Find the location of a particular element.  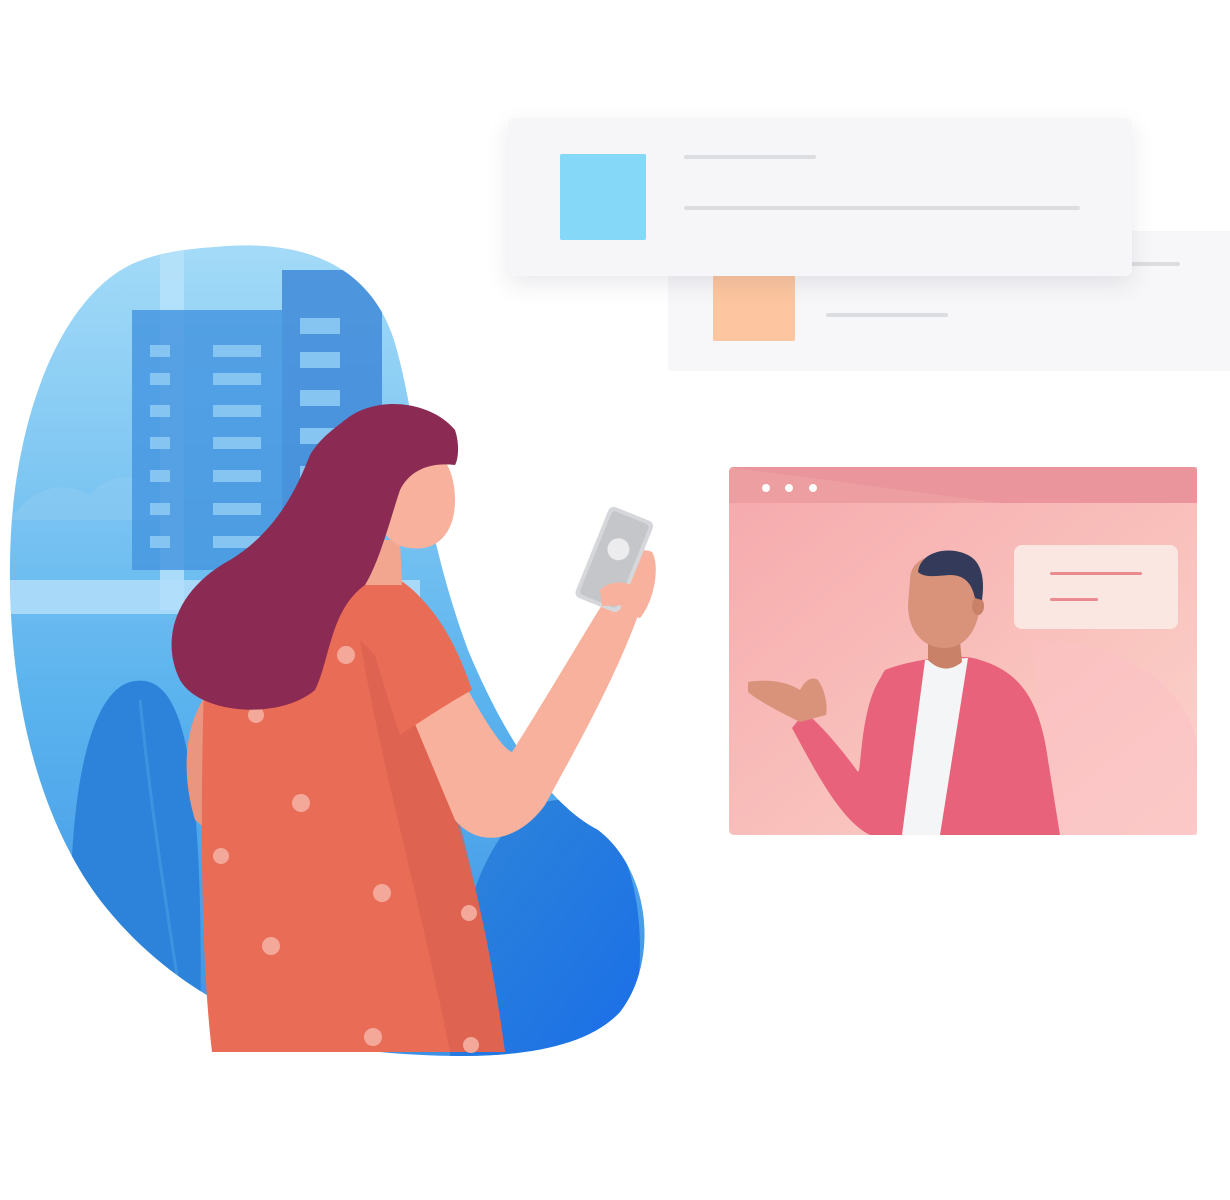

bush-left is located at coordinates (135, 868).